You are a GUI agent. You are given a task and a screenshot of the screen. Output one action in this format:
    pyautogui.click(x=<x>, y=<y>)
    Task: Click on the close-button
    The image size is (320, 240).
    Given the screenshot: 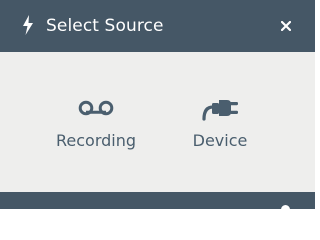 What is the action you would take?
    pyautogui.click(x=286, y=26)
    